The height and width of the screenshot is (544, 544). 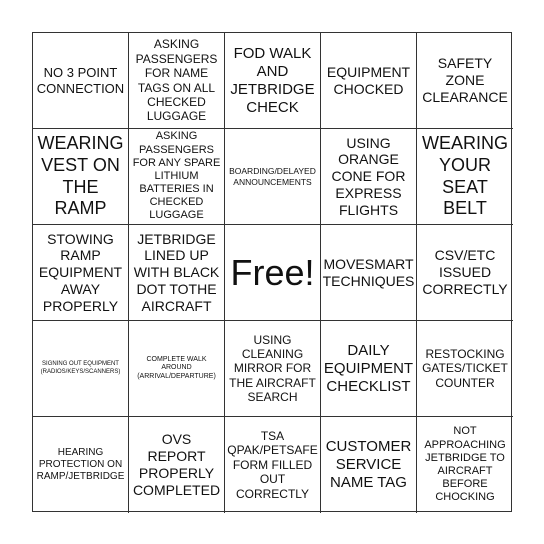 I want to click on cell-label: BOARDING/DELAYED ANNOUNCEMENTS, so click(x=272, y=176).